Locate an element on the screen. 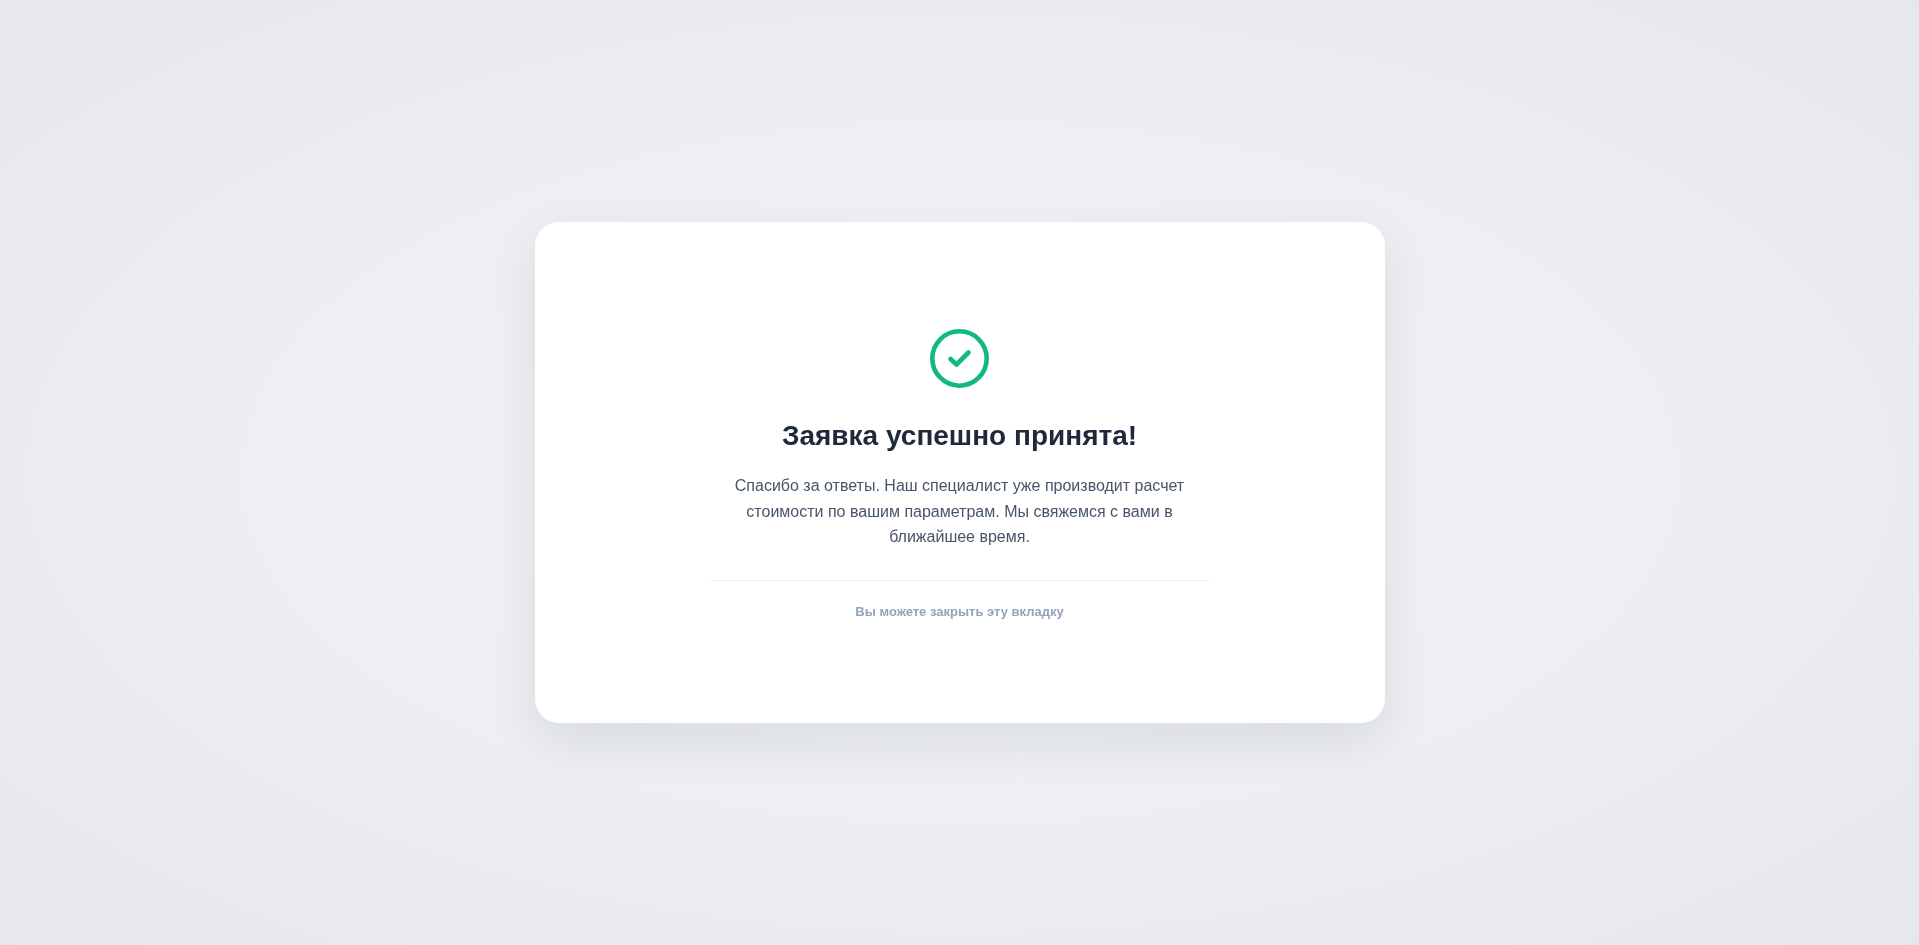  success-title: Заявка успешно принята! is located at coordinates (959, 436).